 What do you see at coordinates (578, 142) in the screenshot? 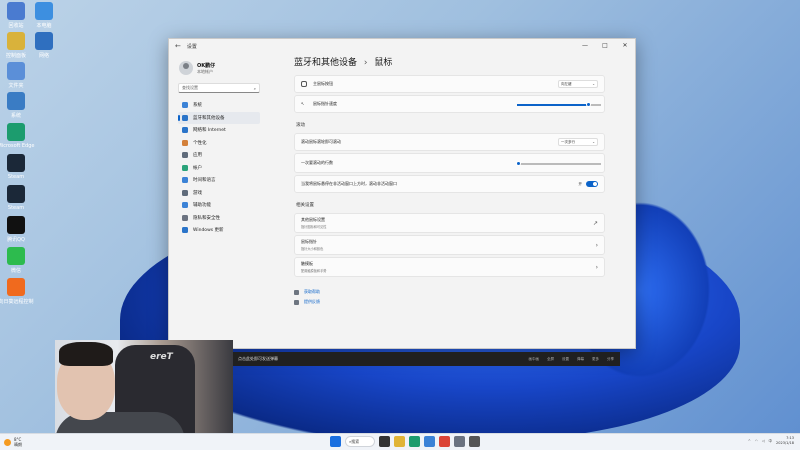
I see `scroll-mode-select: 一次多行 ⌄` at bounding box center [578, 142].